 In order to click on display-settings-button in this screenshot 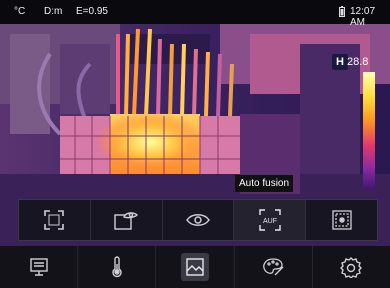, I will do `click(39, 267)`.